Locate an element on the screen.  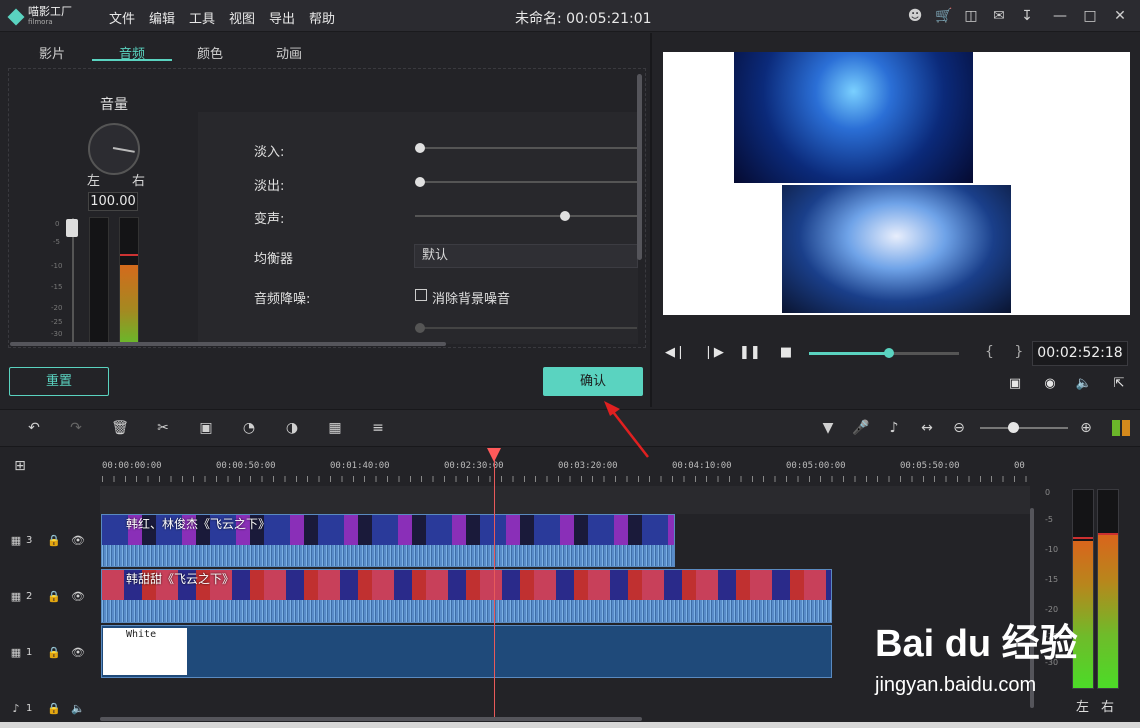
delete-icon: 🗑 is located at coordinates (120, 428).